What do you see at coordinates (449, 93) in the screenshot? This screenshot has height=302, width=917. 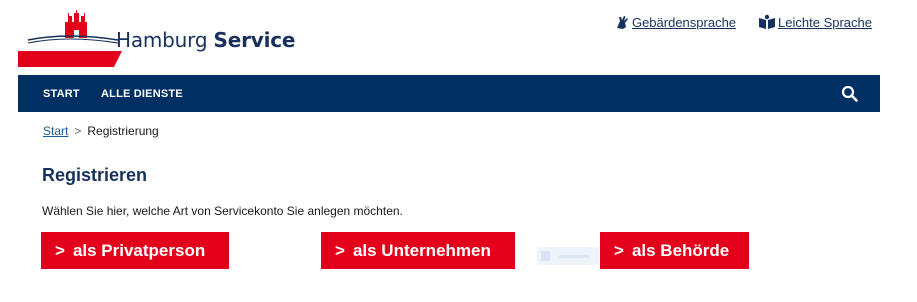 I see `main-navigation: START ALLE DIENSTE` at bounding box center [449, 93].